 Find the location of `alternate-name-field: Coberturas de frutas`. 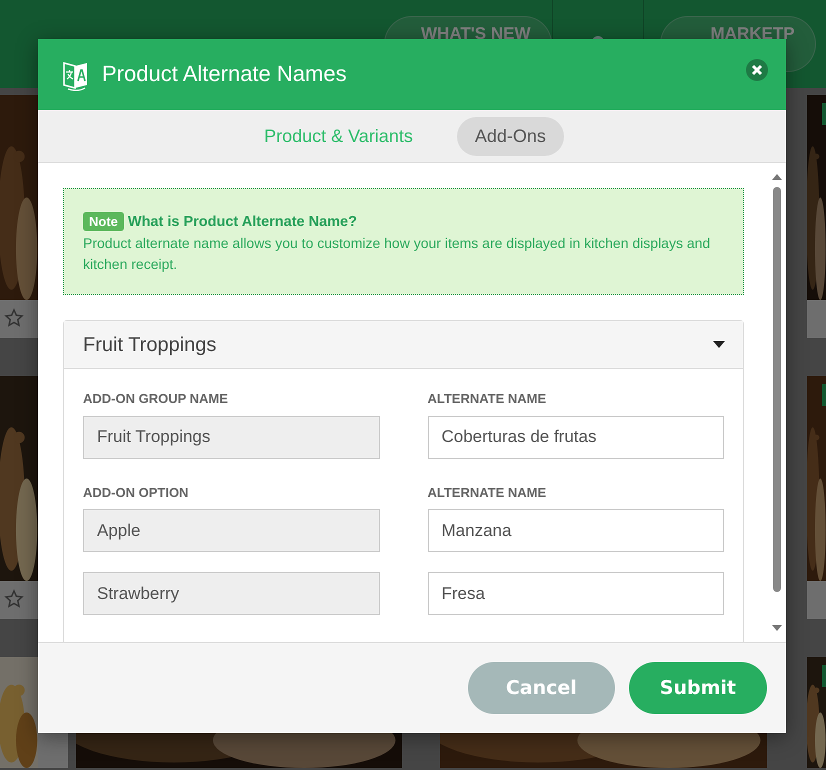

alternate-name-field: Coberturas de frutas is located at coordinates (576, 437).